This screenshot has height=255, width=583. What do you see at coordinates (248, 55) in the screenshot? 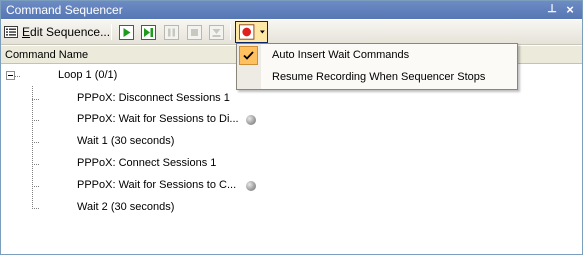
I see `checkmark-icon` at bounding box center [248, 55].